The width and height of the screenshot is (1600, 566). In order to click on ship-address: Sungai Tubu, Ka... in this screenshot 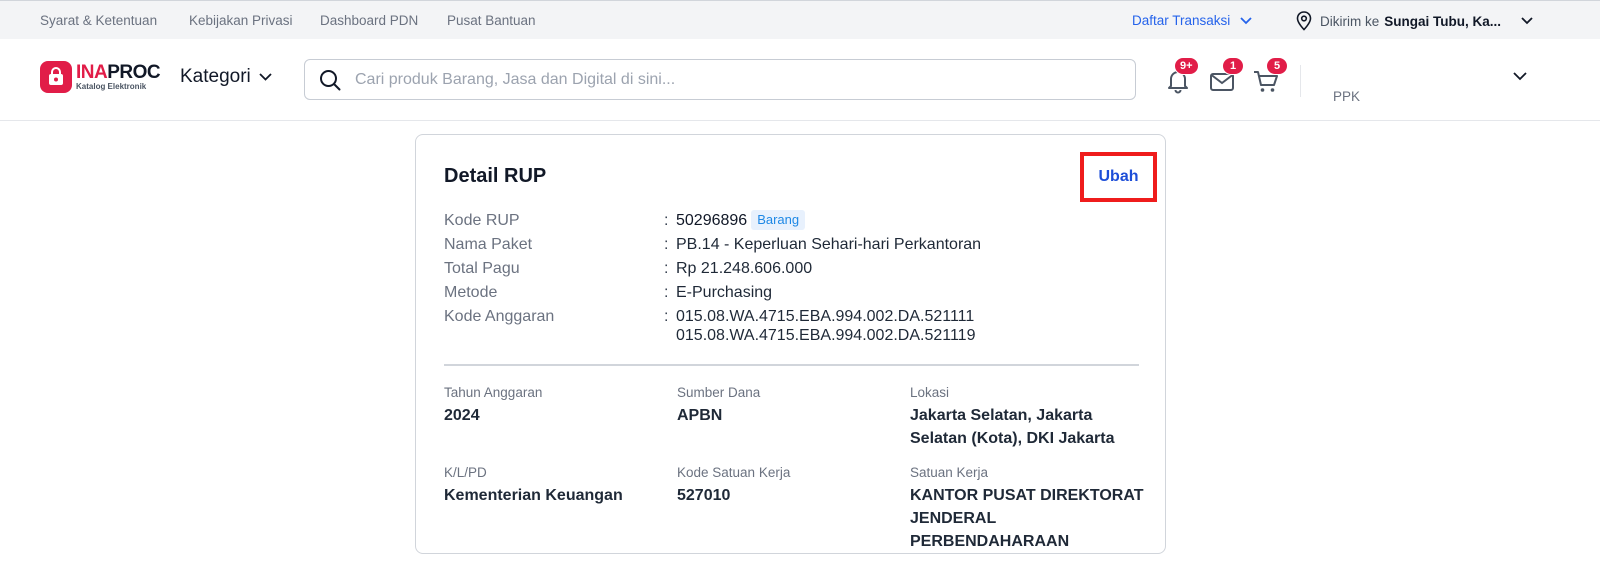, I will do `click(1442, 21)`.